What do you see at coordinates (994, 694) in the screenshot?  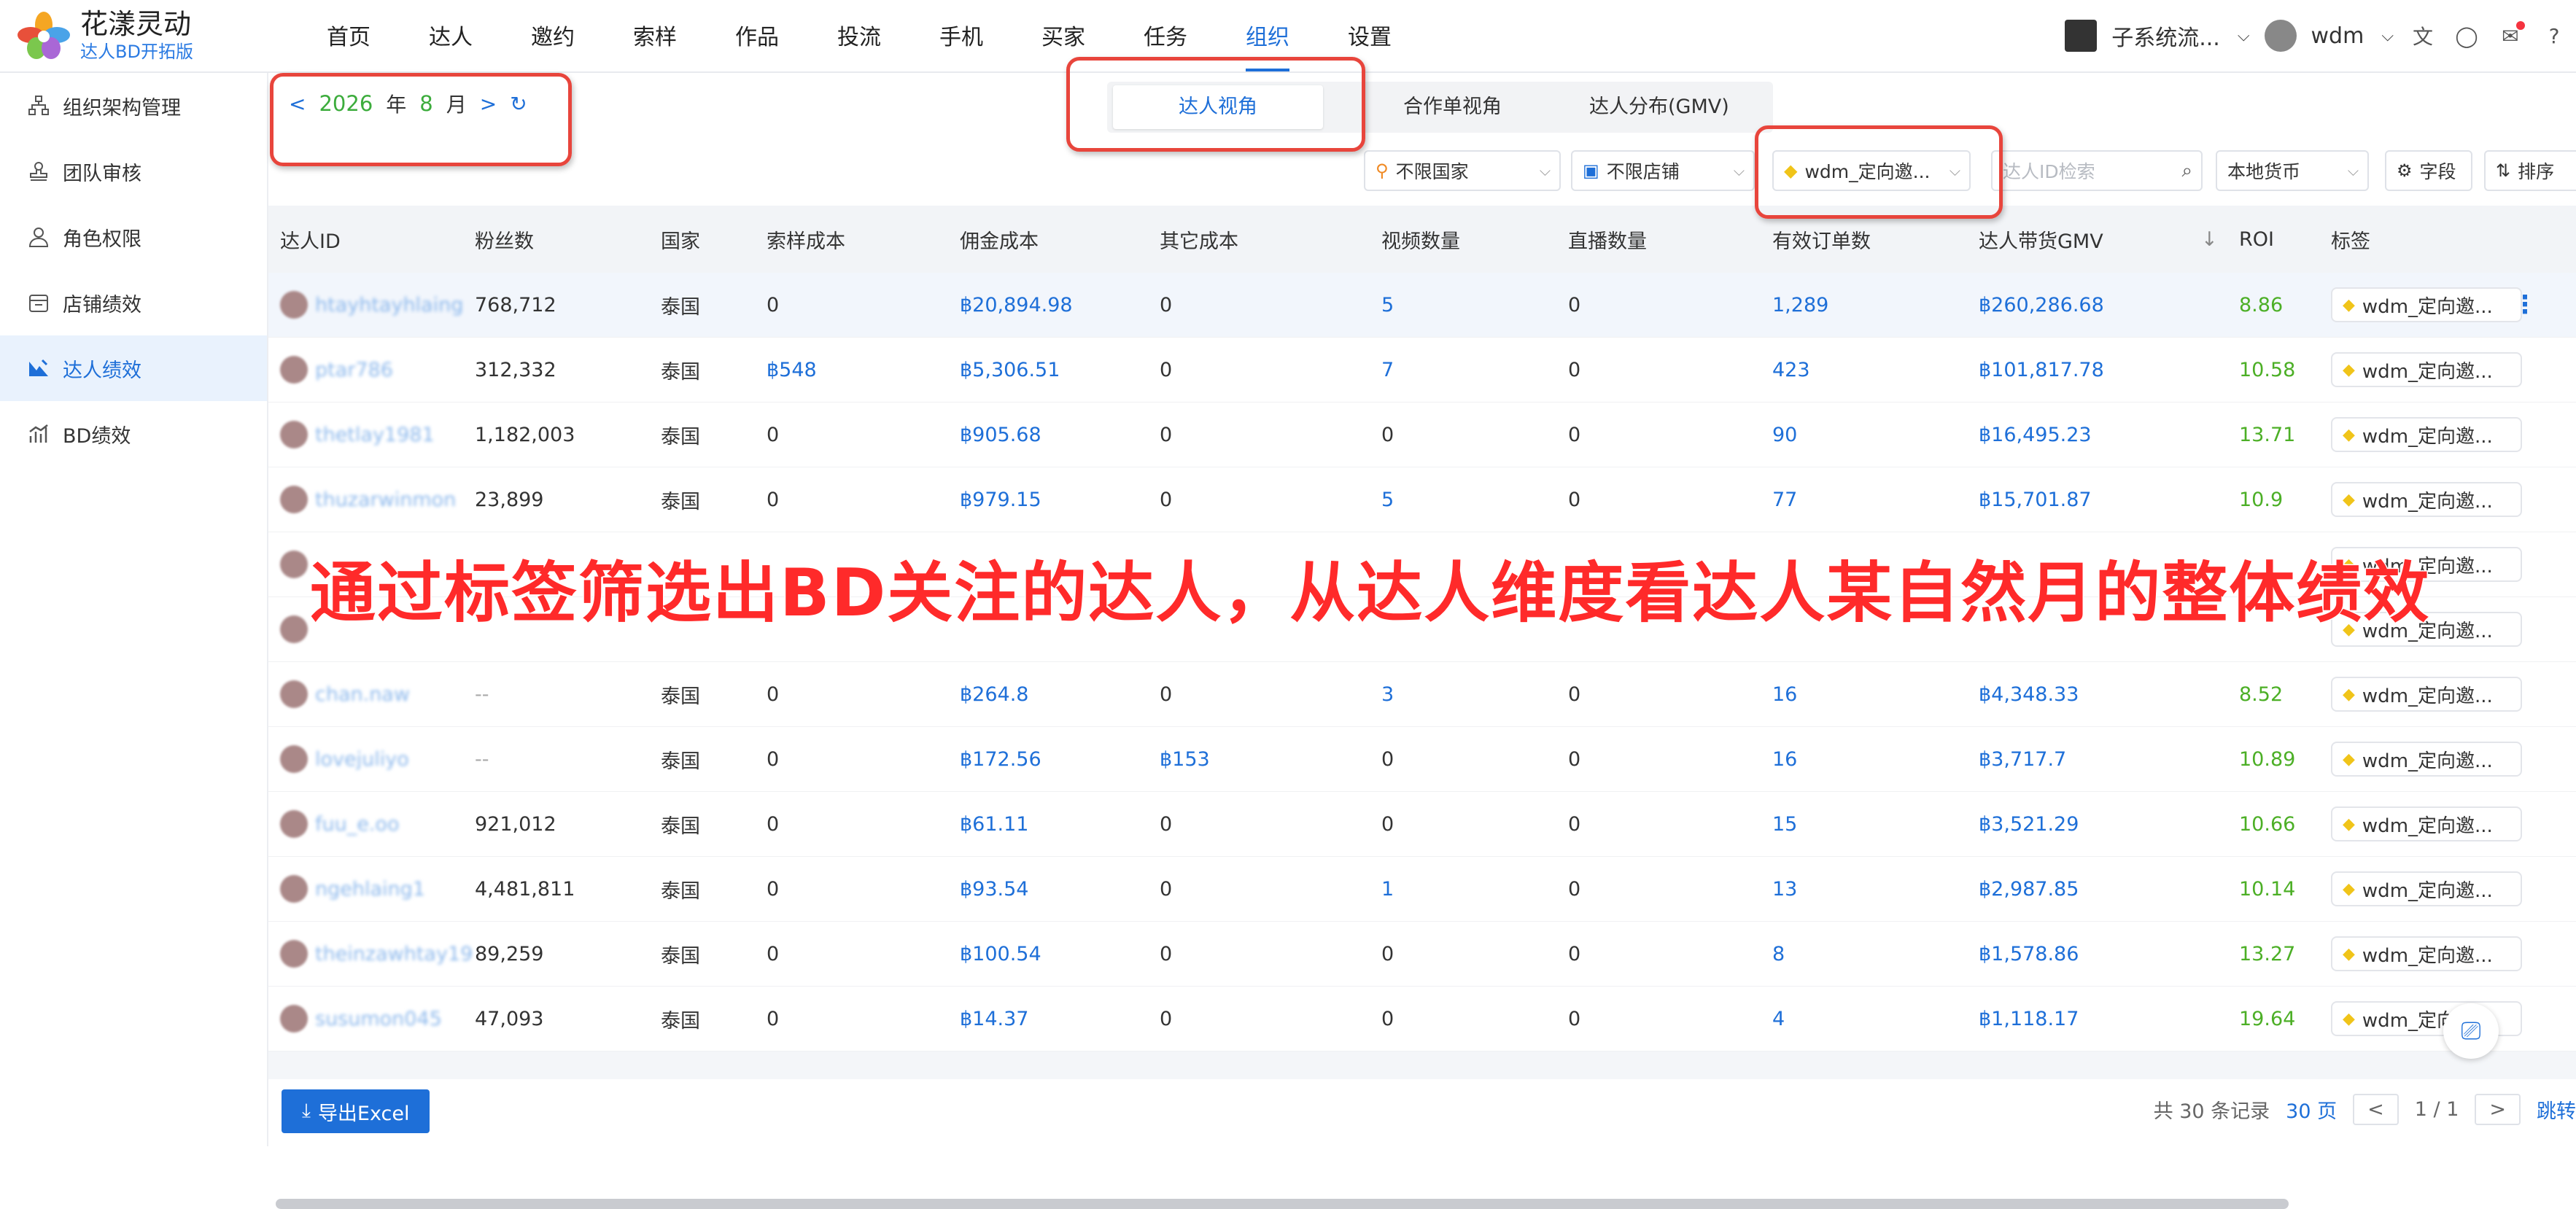 I see `commission-cell: ฿264.8` at bounding box center [994, 694].